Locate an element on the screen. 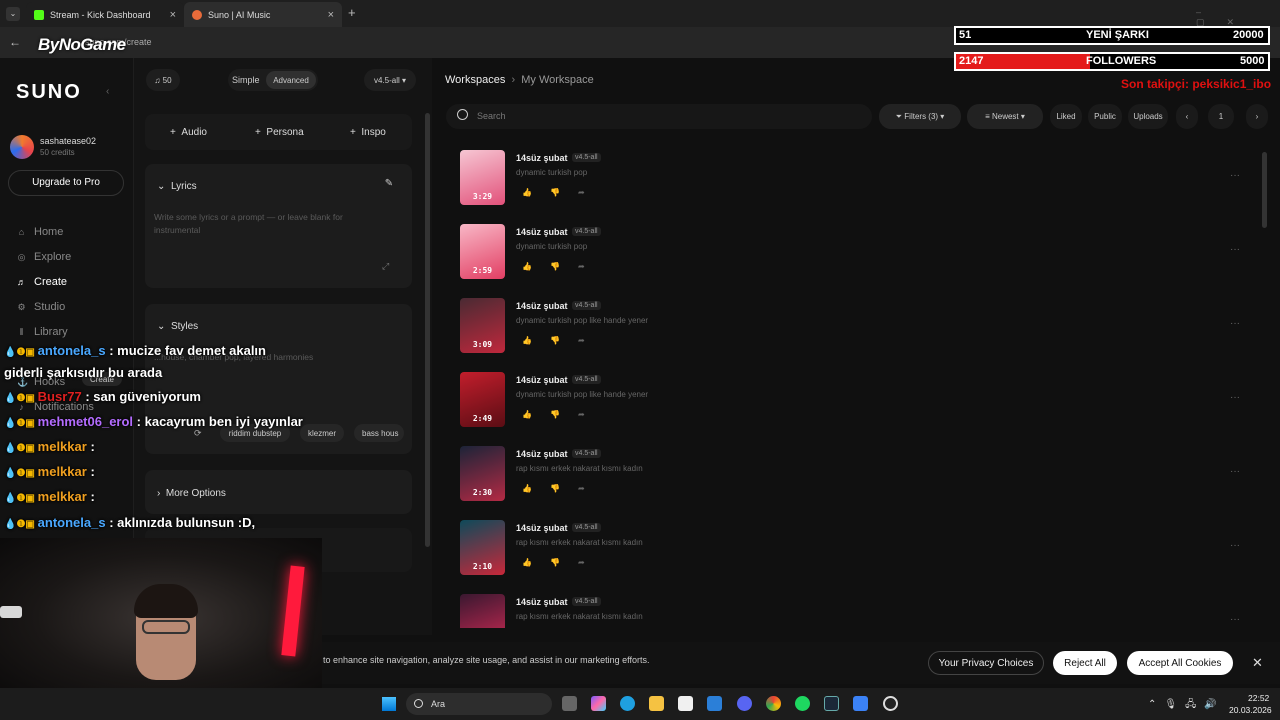  steam-icon is located at coordinates (831, 703).